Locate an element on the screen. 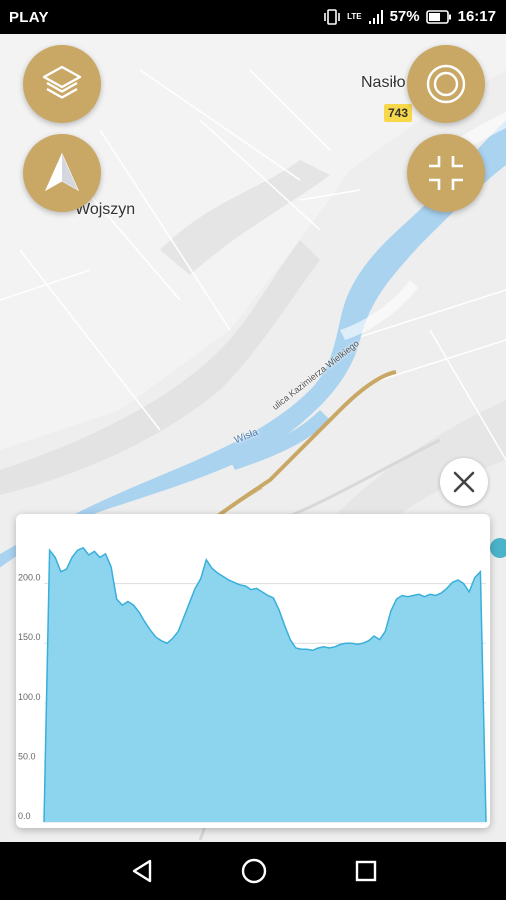 This screenshot has height=900, width=506. fullscreen-icon is located at coordinates (446, 173).